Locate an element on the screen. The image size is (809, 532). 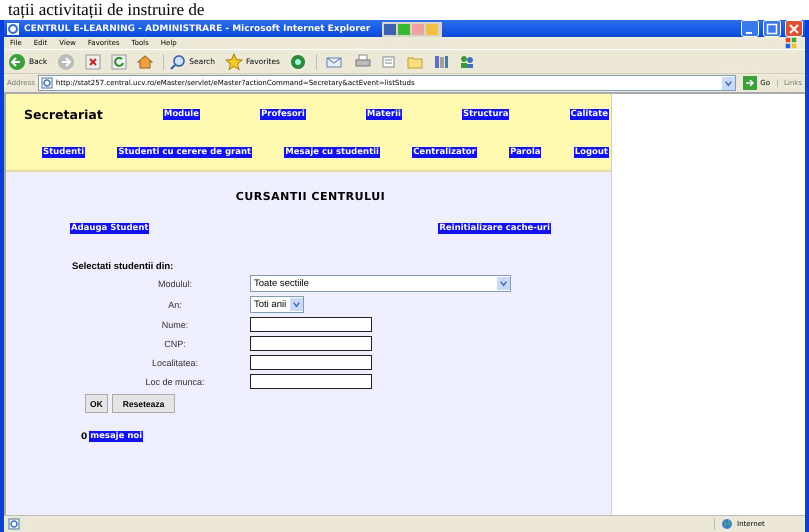
nav-link: Parola is located at coordinates (525, 152).